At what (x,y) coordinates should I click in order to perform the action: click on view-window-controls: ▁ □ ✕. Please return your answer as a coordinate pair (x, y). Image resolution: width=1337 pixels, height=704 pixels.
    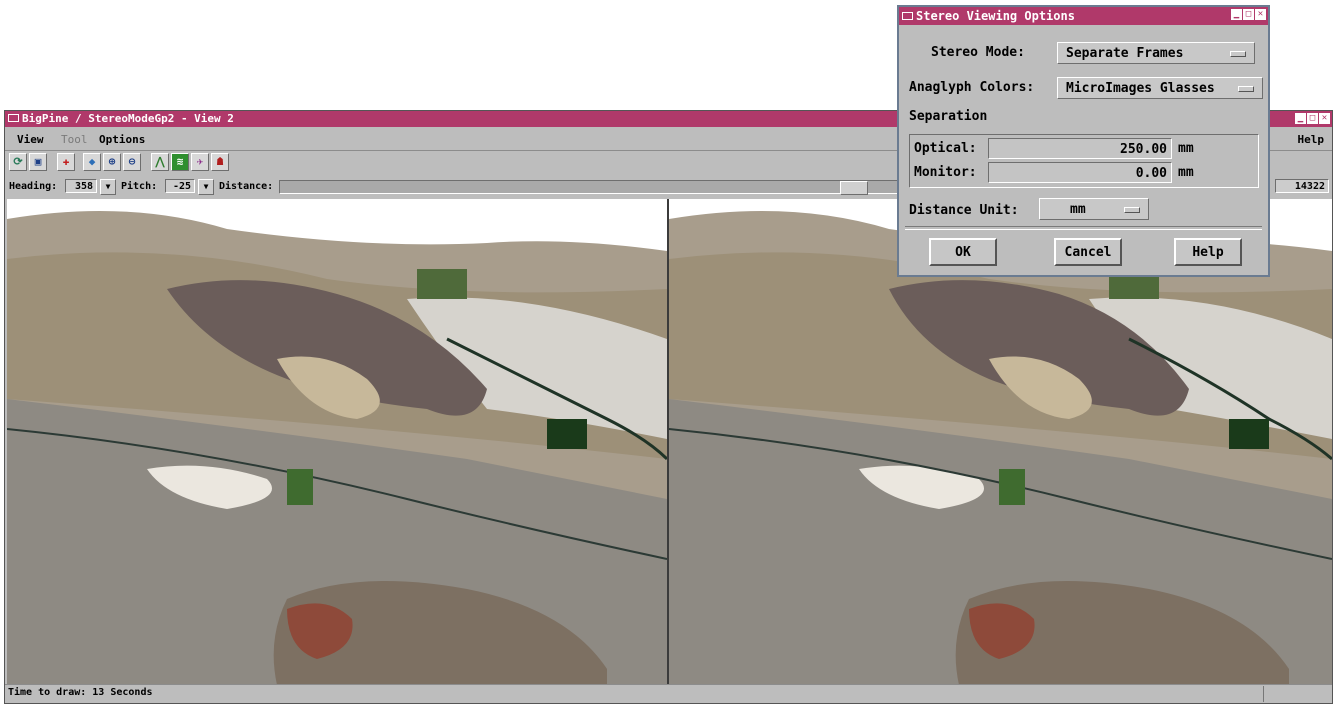
    Looking at the image, I should click on (1312, 118).